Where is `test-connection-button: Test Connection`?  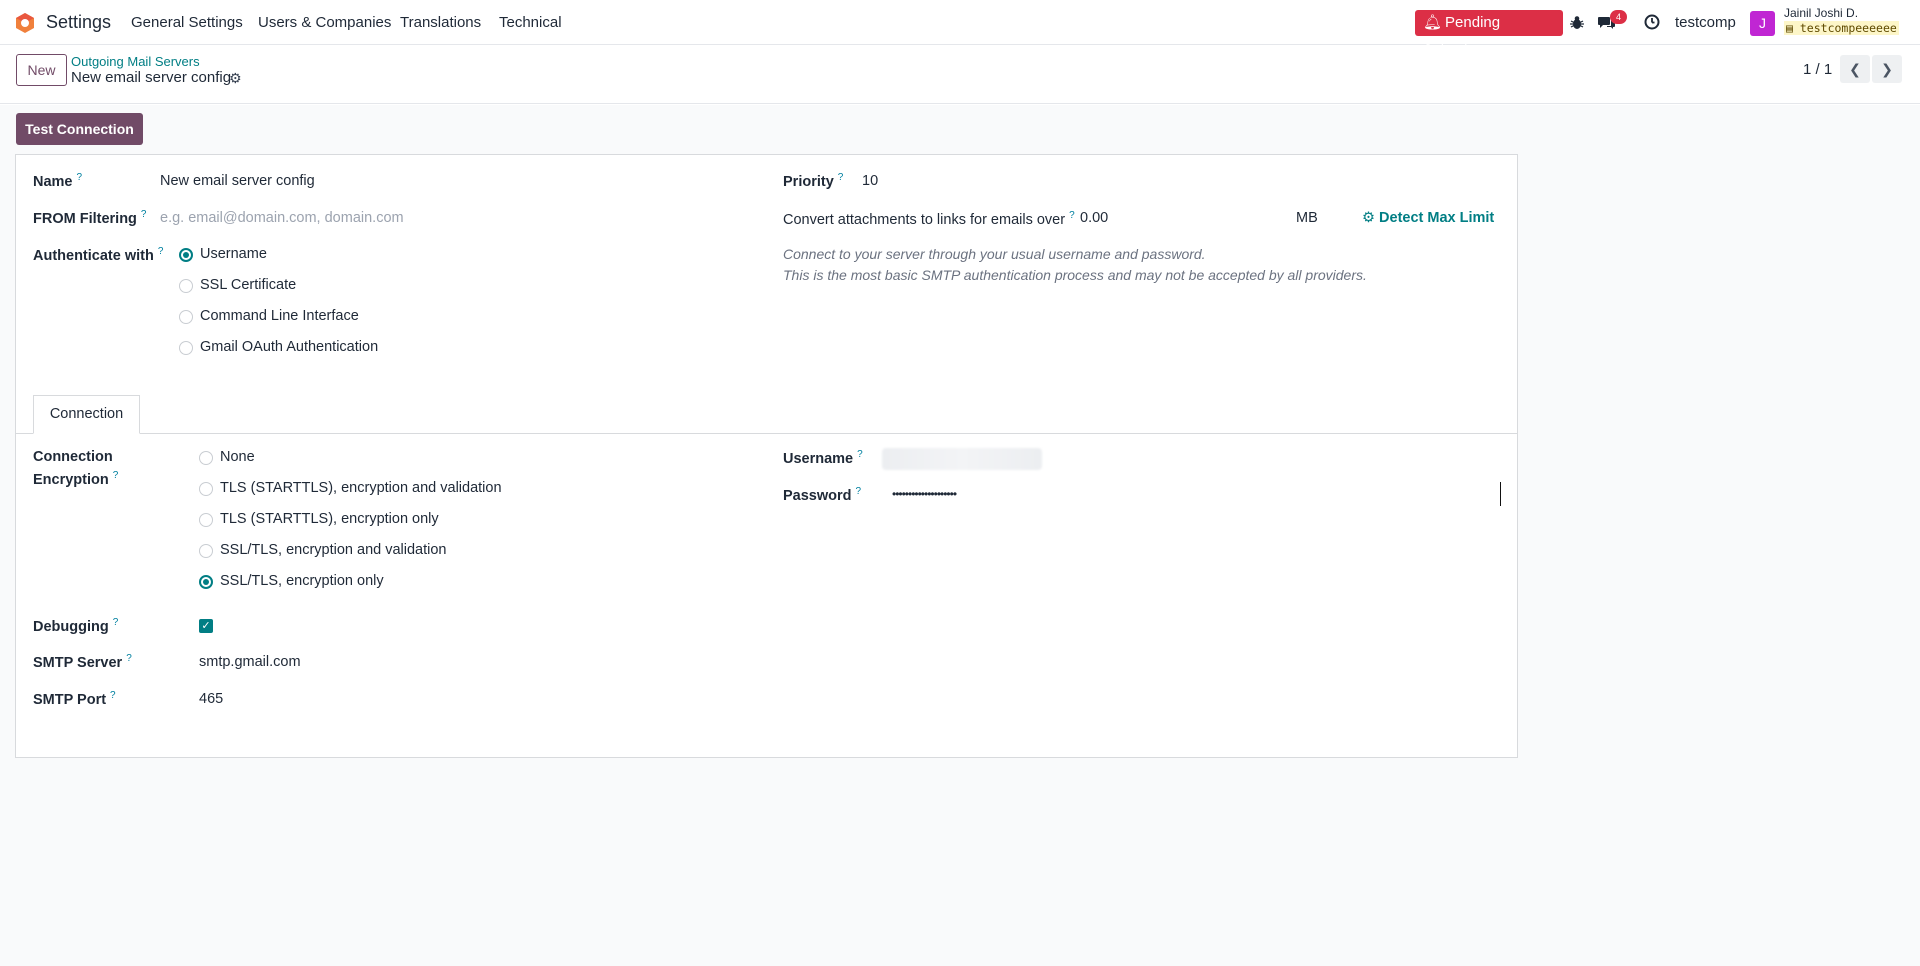 test-connection-button: Test Connection is located at coordinates (79, 129).